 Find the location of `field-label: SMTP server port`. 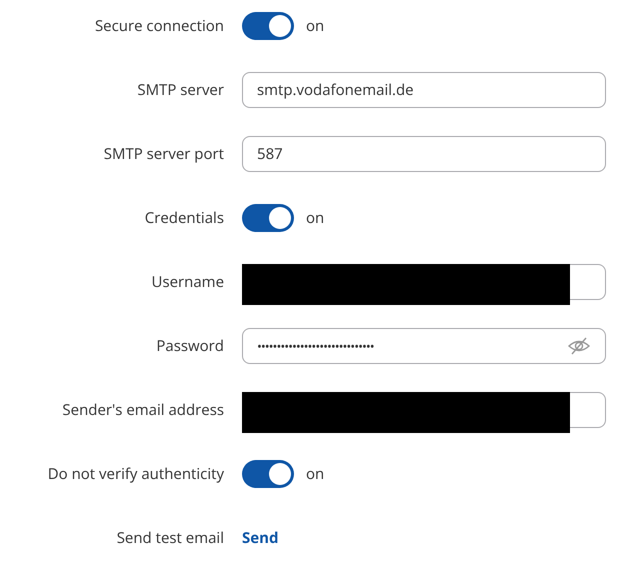

field-label: SMTP server port is located at coordinates (164, 154).